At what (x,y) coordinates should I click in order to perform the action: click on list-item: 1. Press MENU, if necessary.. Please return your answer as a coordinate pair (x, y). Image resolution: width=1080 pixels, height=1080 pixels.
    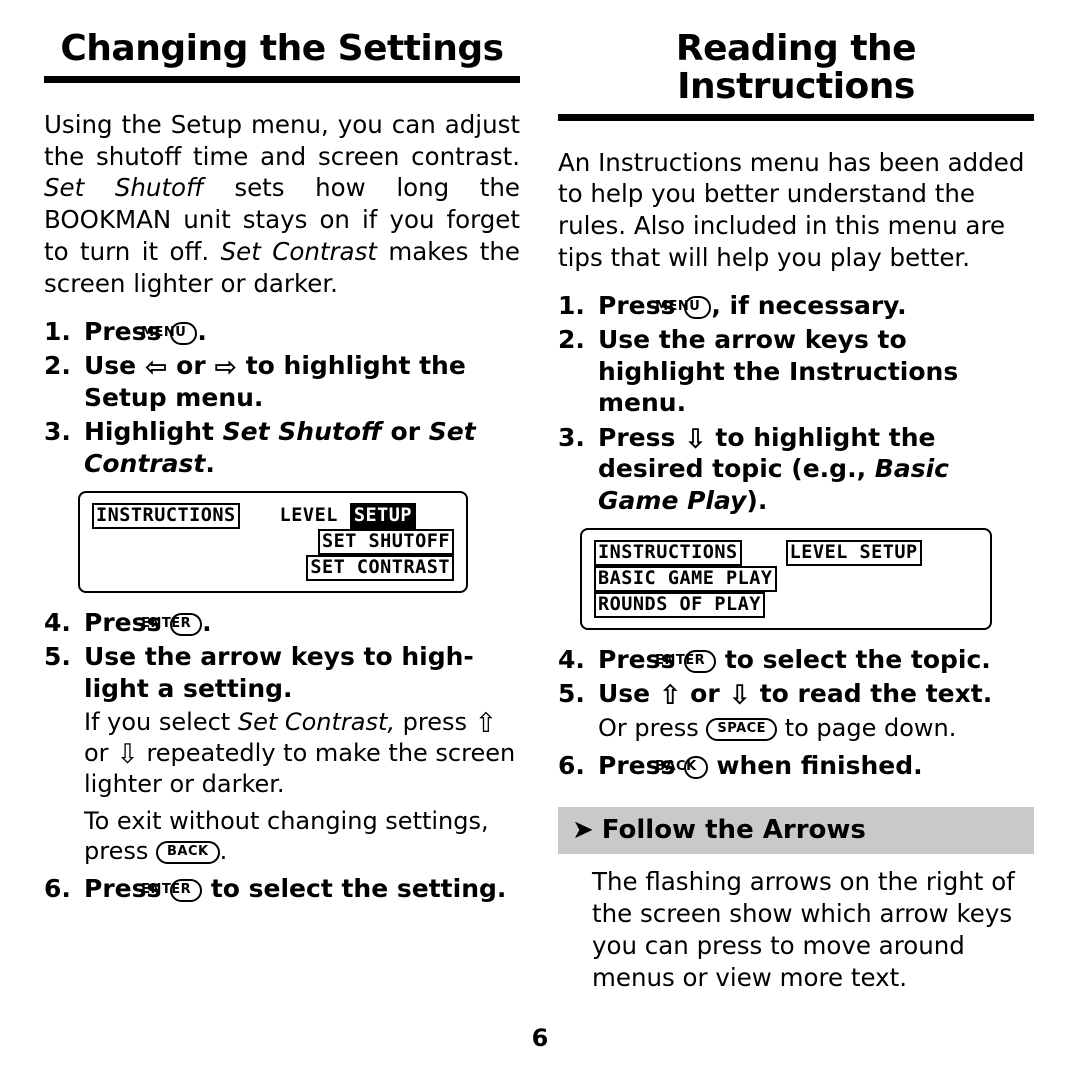
    Looking at the image, I should click on (796, 306).